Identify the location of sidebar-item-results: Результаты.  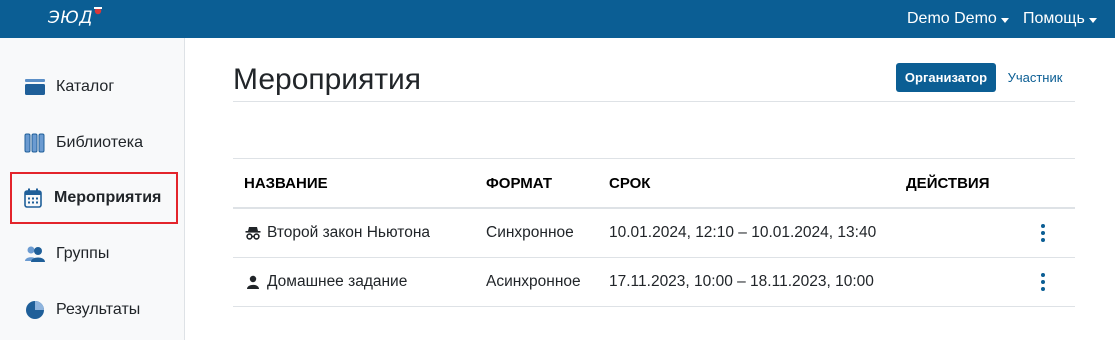
(94, 310).